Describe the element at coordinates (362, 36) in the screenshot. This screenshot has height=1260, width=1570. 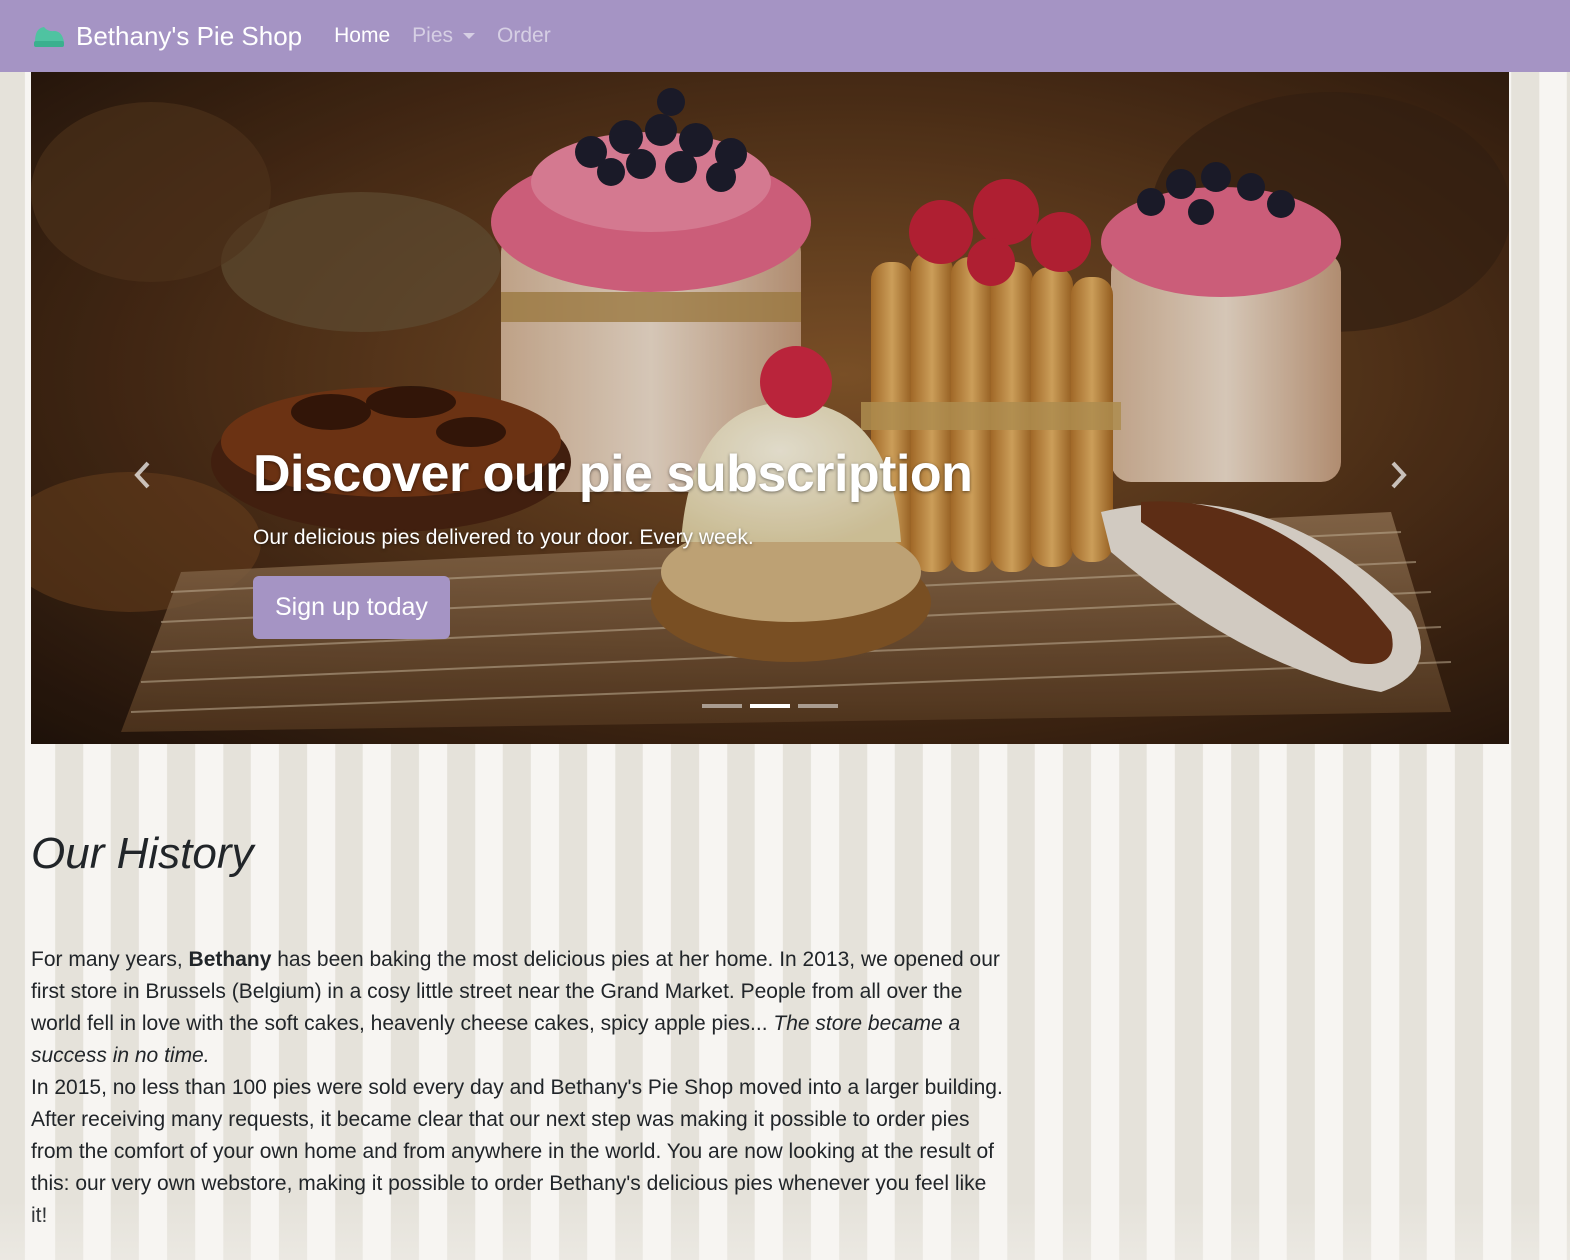
I see `nav-home: Home` at that location.